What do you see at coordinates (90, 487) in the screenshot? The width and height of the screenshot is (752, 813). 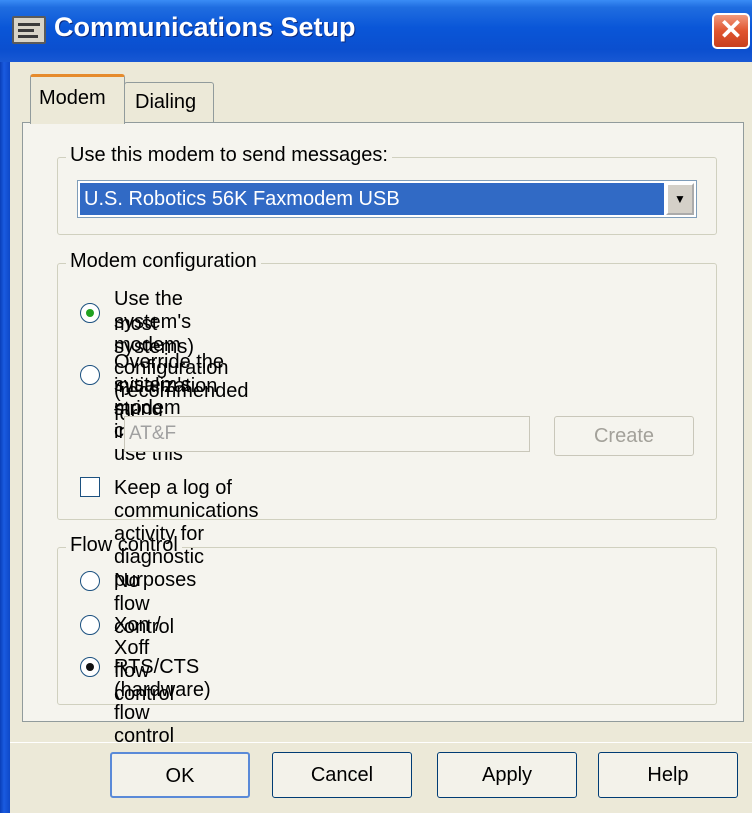 I see `log-activity-checkbox` at bounding box center [90, 487].